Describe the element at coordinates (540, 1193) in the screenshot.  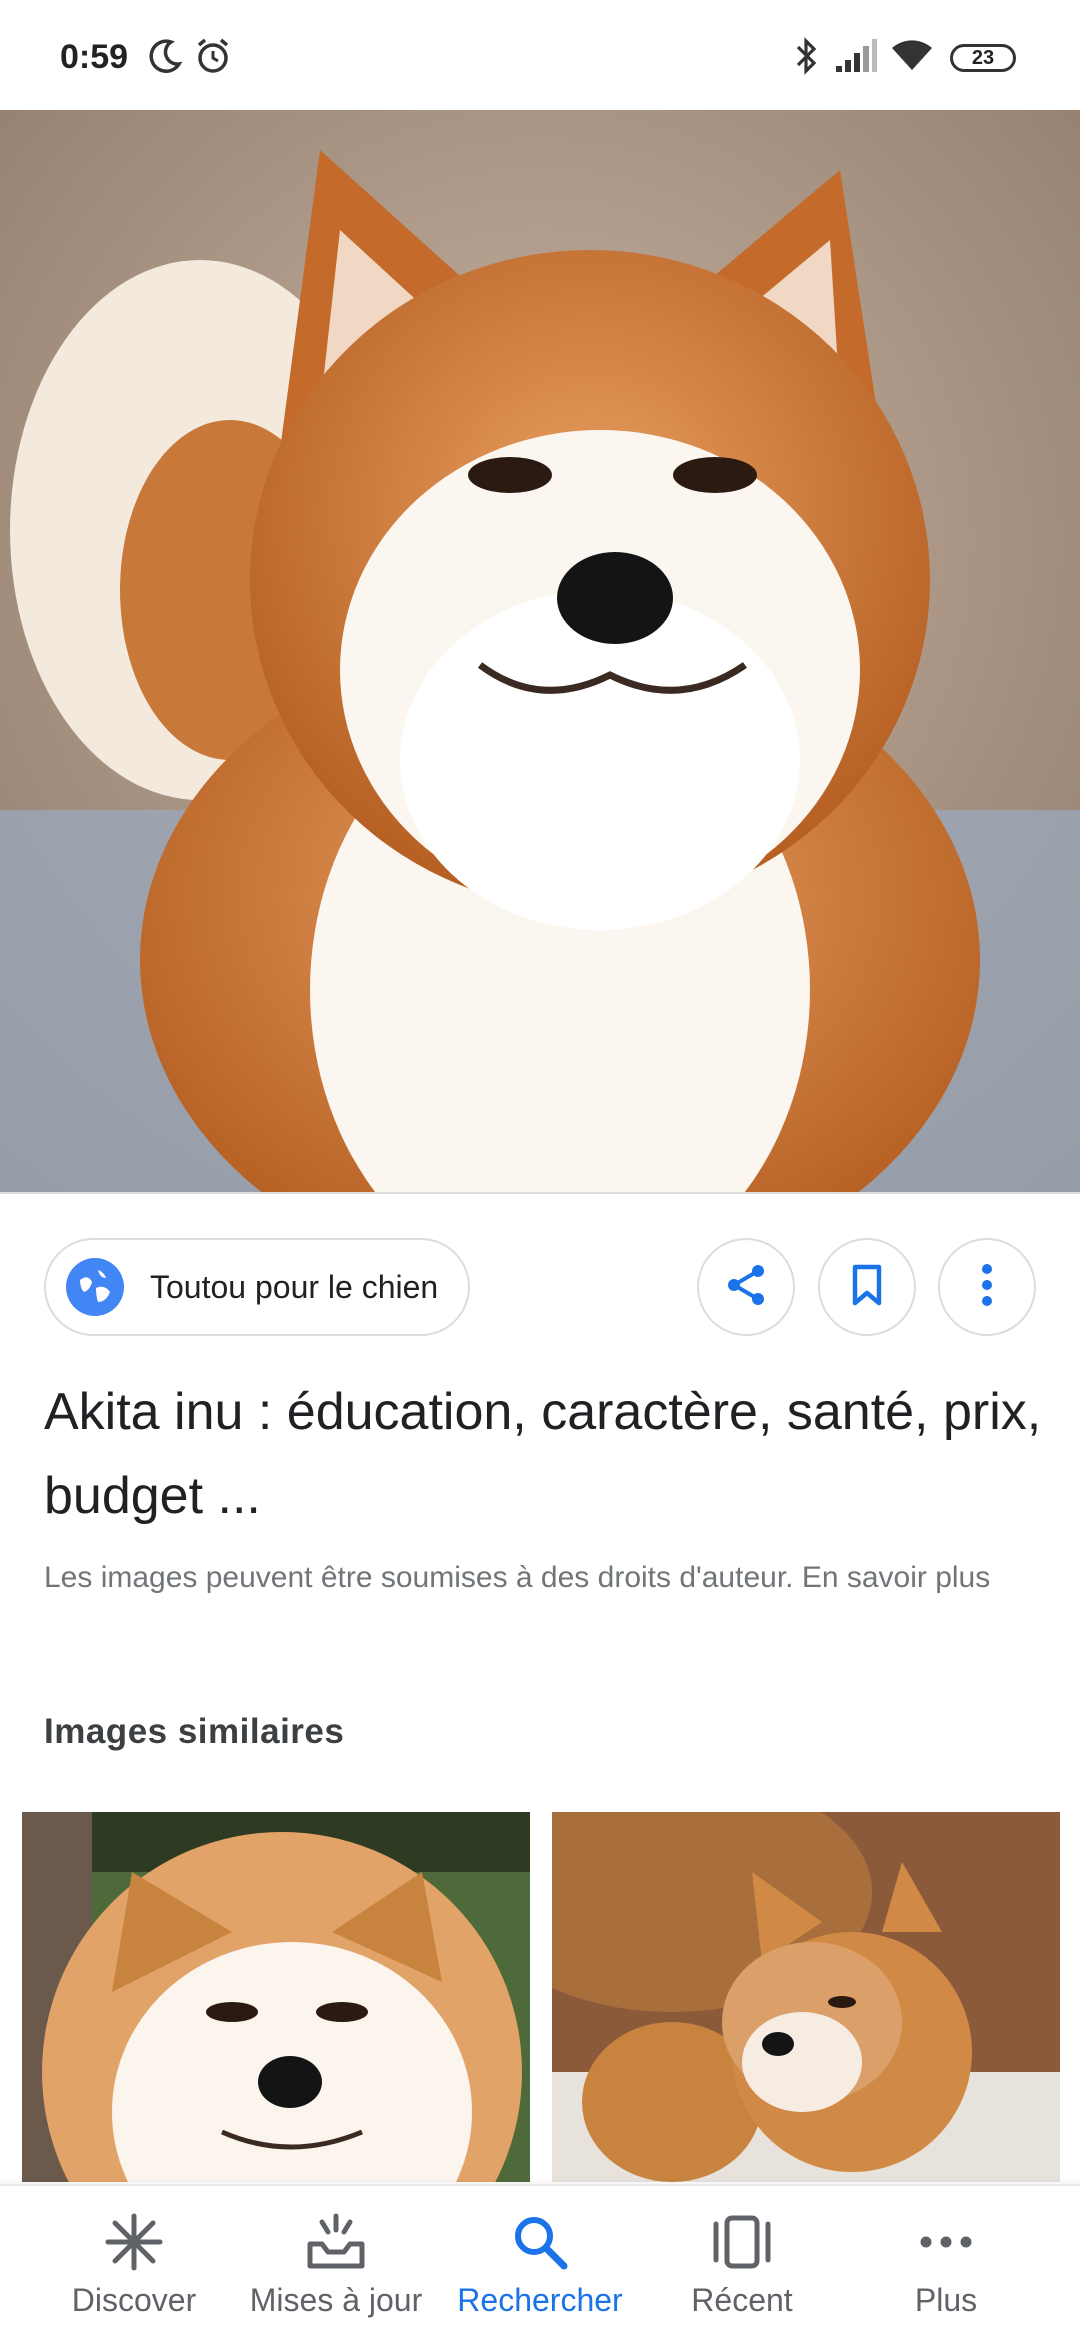
I see `divider` at that location.